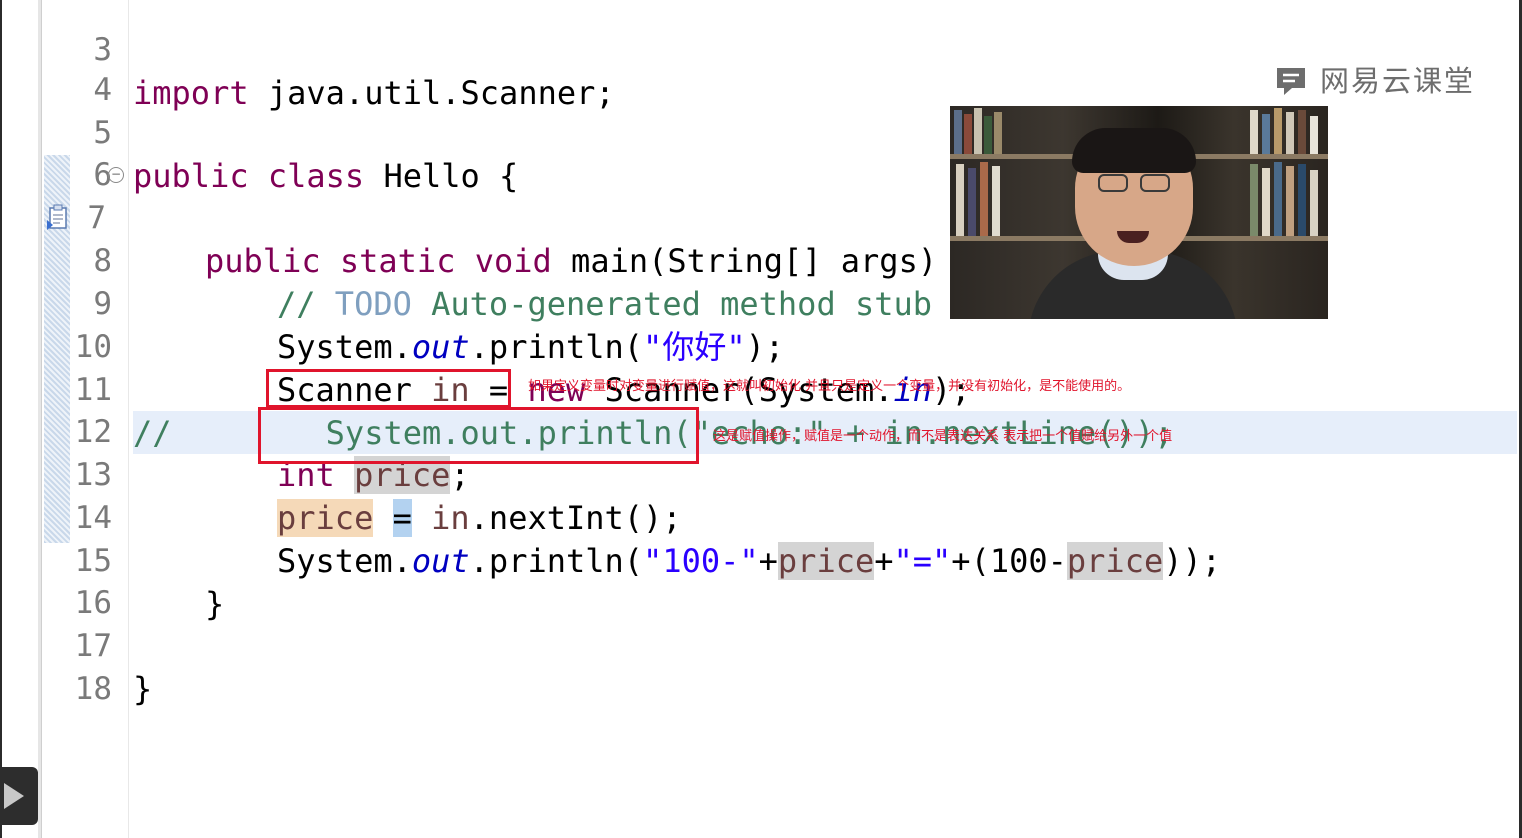 The image size is (1522, 838). What do you see at coordinates (306, 304) in the screenshot?
I see `comment-text: //` at bounding box center [306, 304].